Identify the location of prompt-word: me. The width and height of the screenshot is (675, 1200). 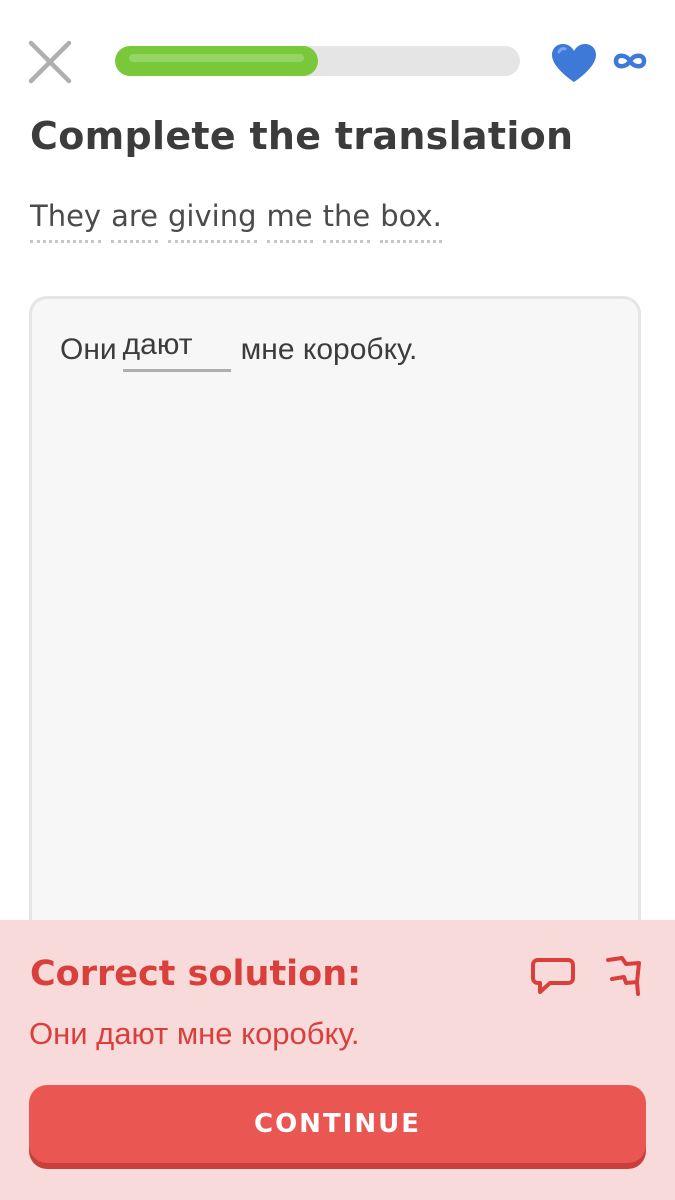
(289, 219).